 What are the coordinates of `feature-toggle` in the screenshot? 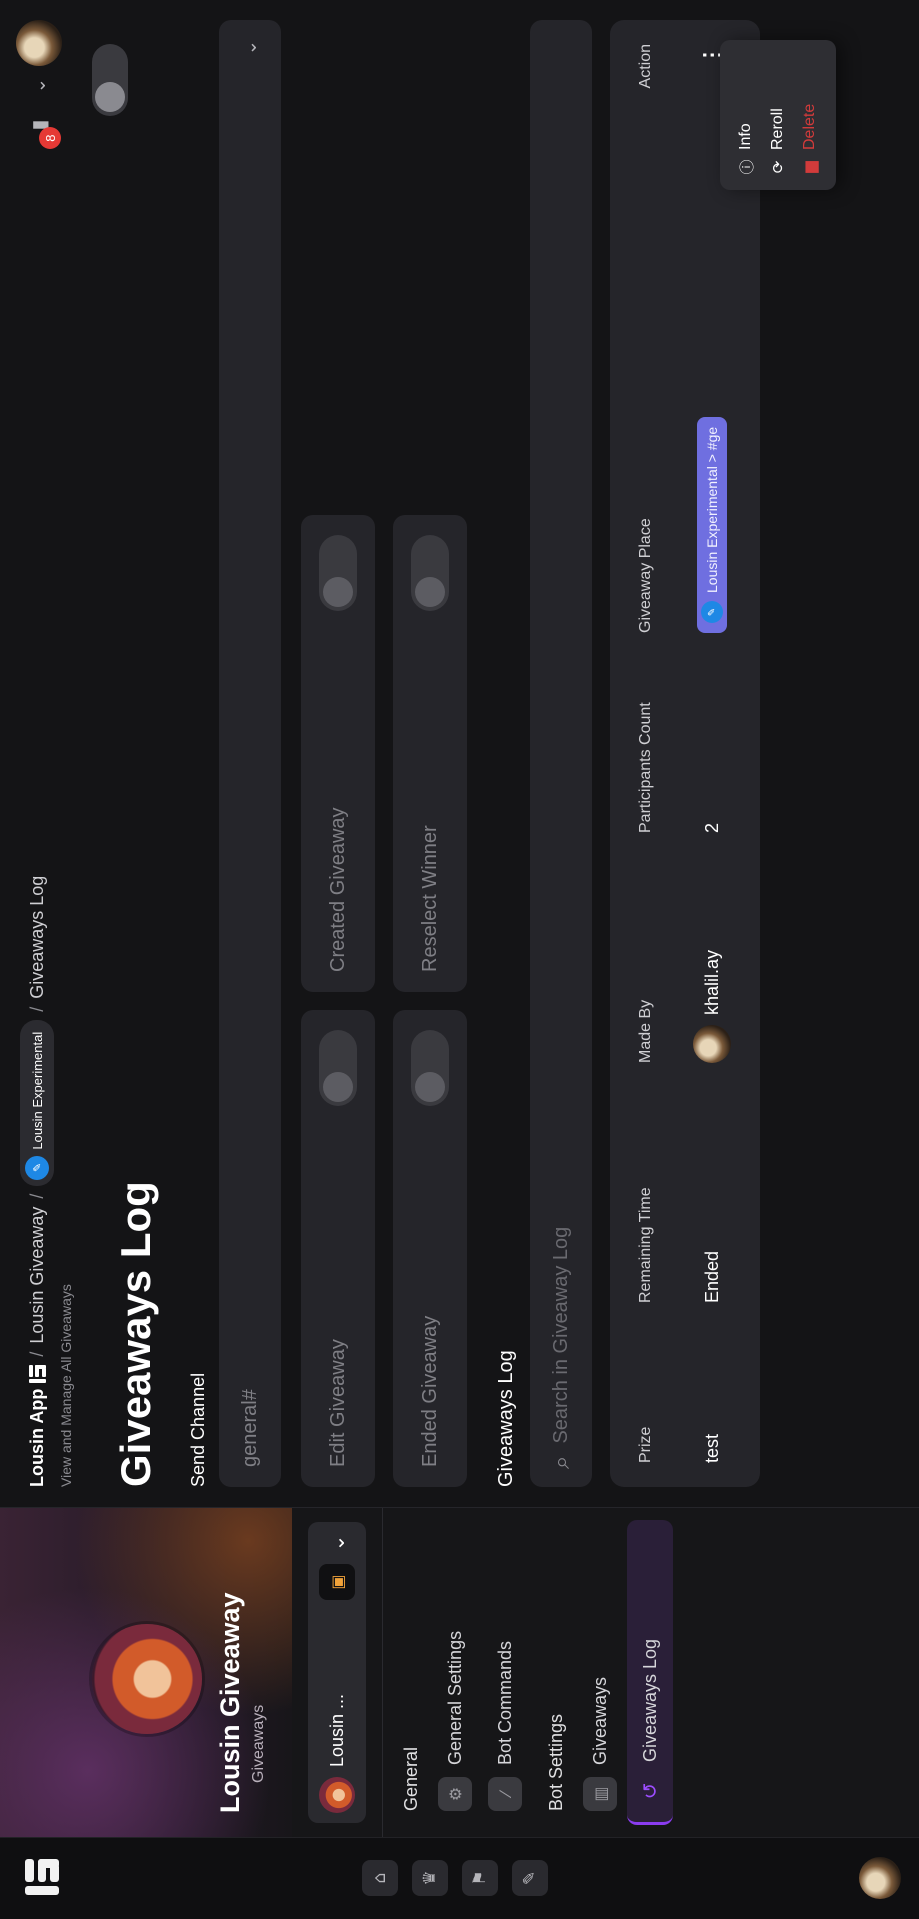 It's located at (110, 80).